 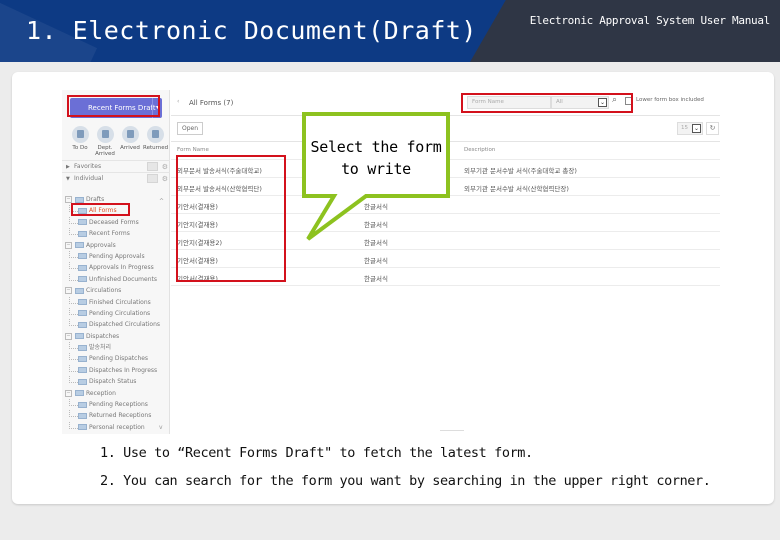 I want to click on manual-title: Electronic Approval System User Manual, so click(x=650, y=20).